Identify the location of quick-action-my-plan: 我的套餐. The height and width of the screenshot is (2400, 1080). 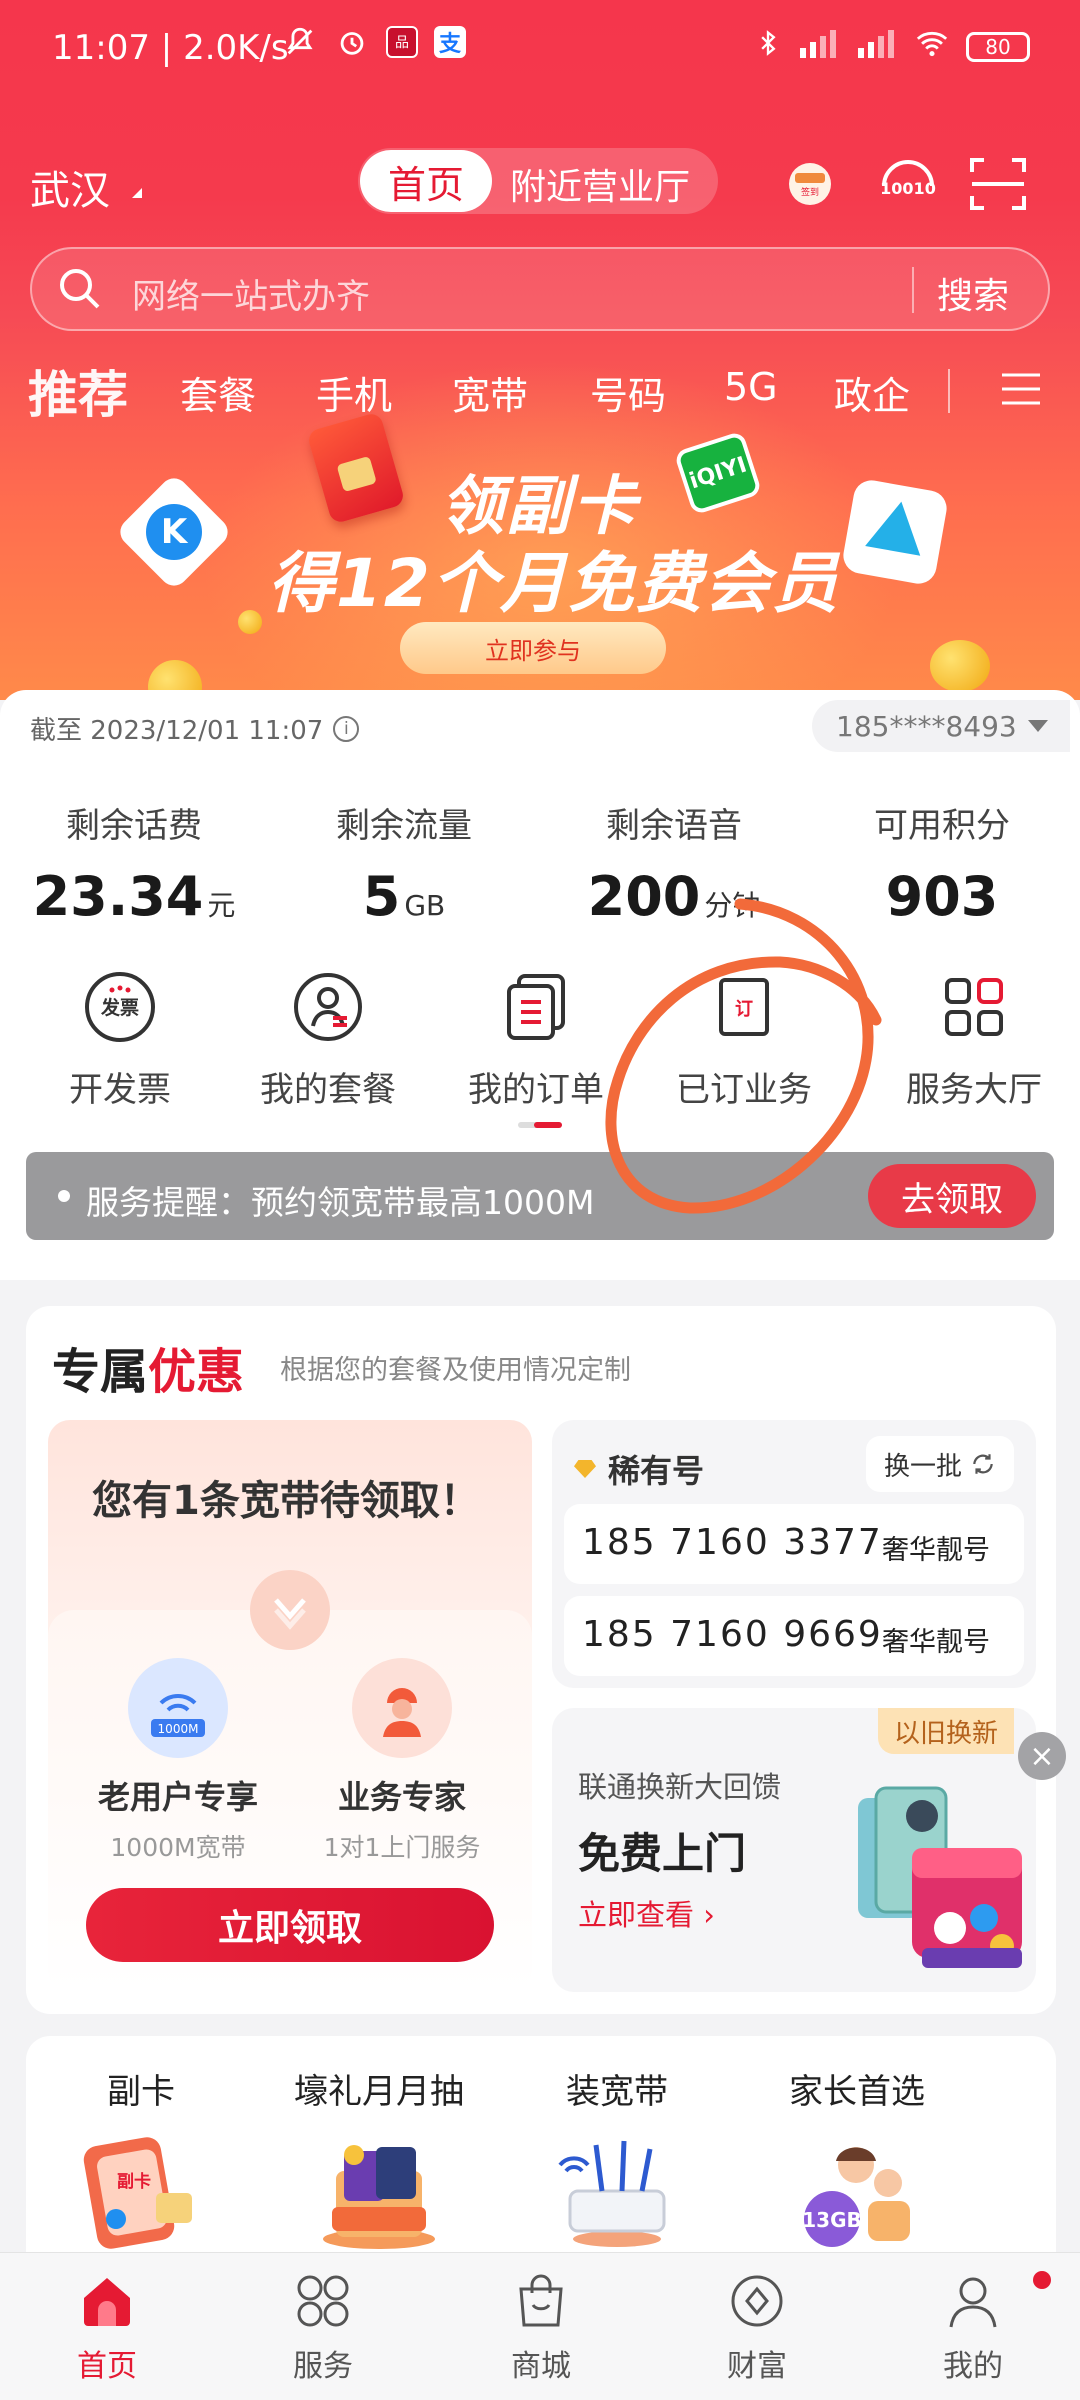
(328, 1040).